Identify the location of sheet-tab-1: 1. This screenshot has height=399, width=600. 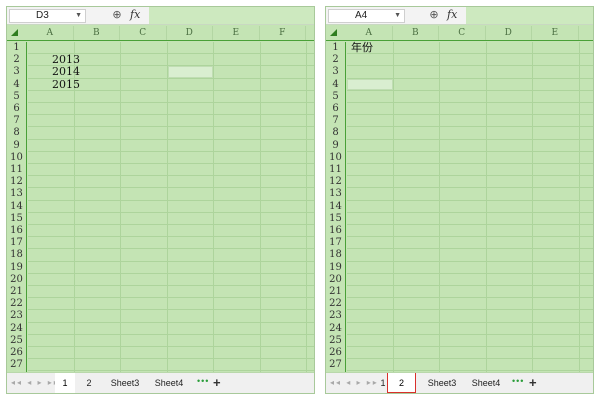
(65, 383).